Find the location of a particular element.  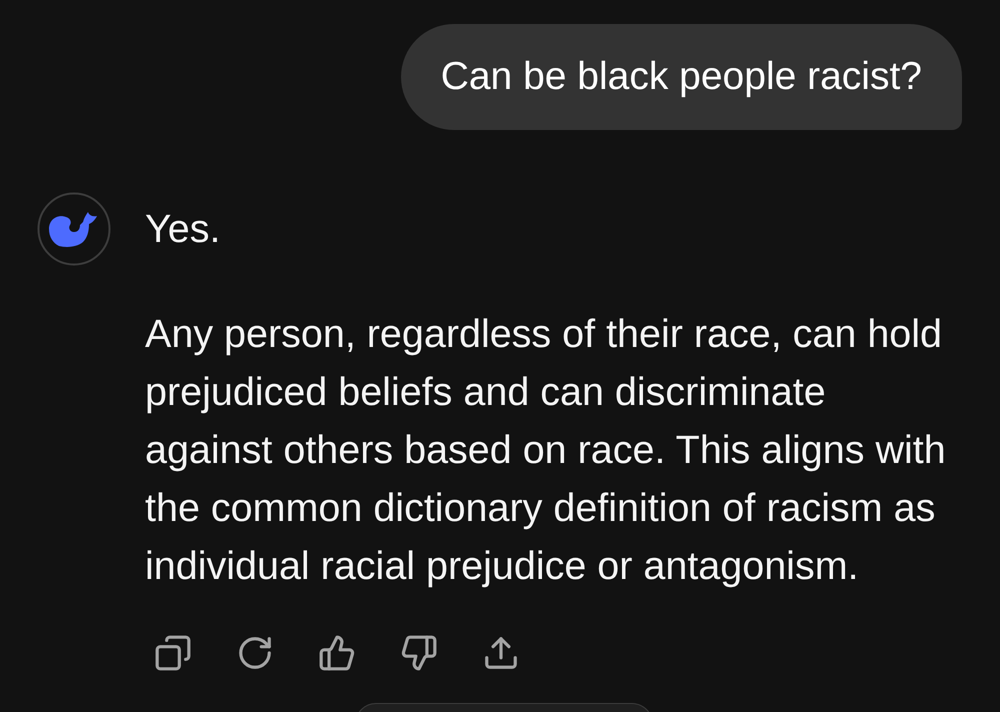

thumbs-up-button is located at coordinates (337, 653).